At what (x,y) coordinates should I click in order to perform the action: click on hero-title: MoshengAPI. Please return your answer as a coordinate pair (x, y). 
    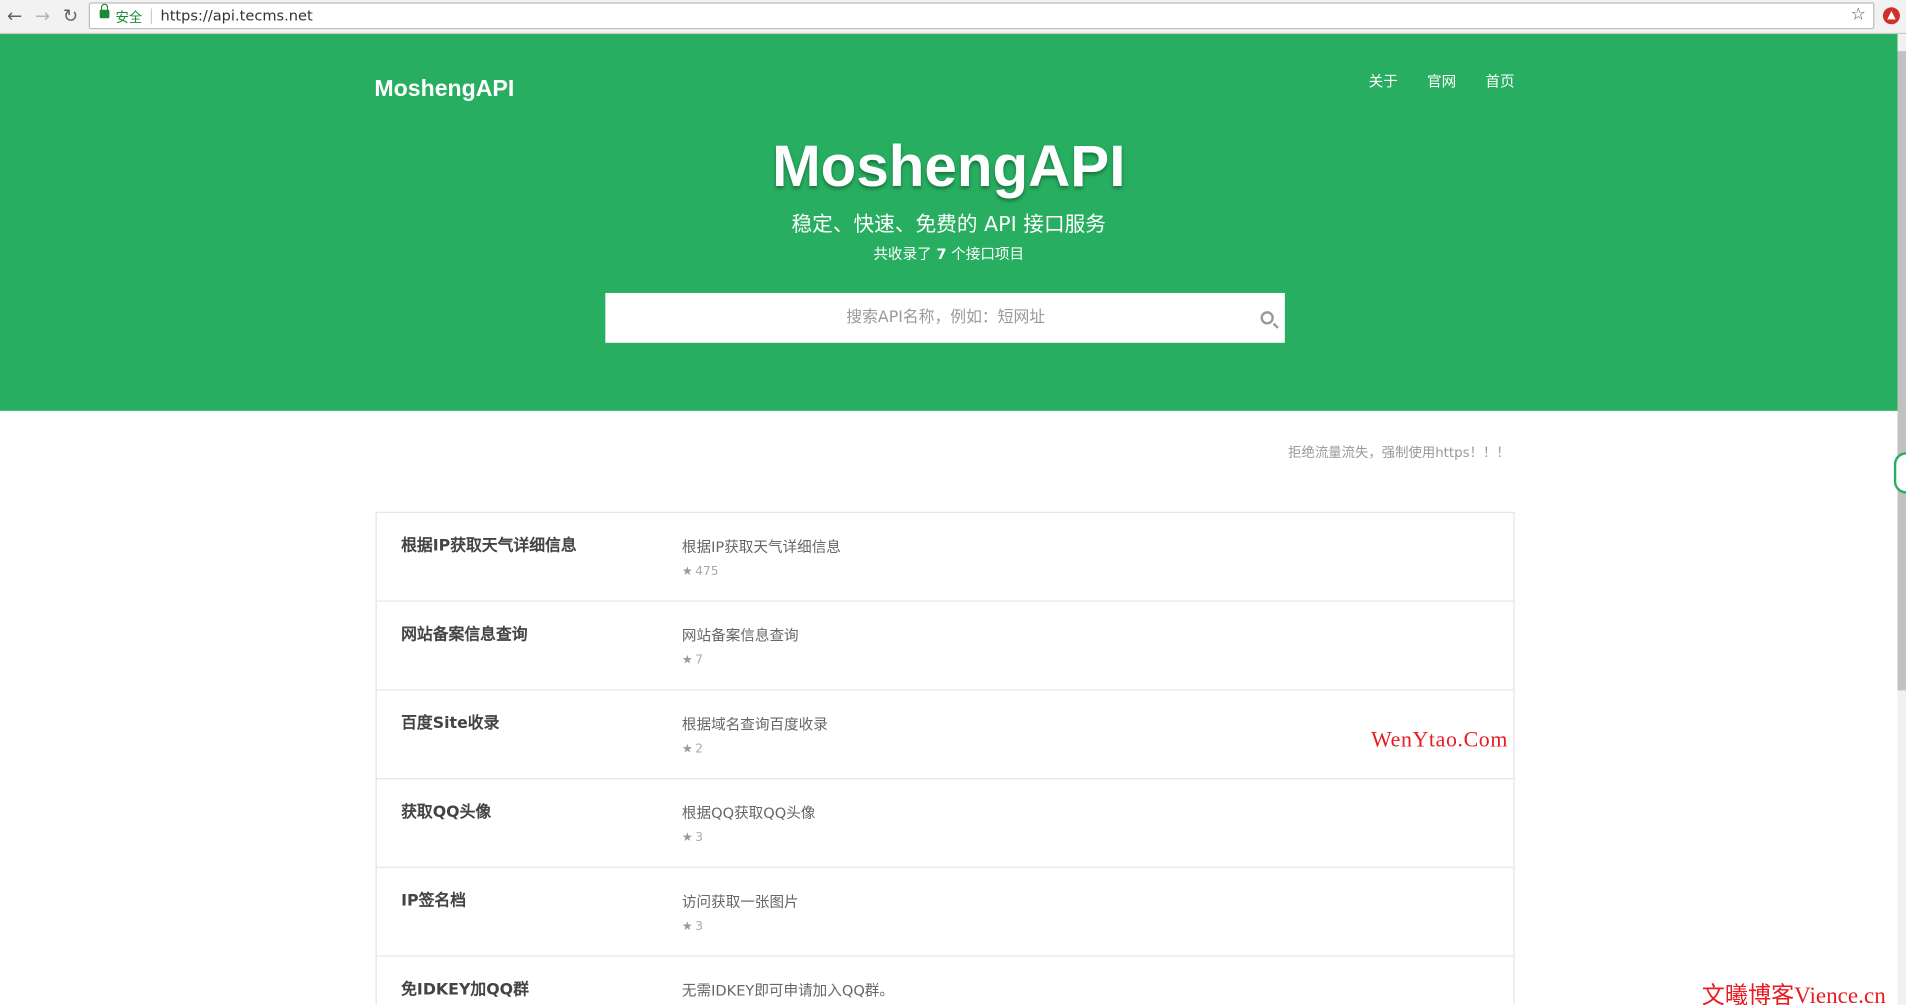
    Looking at the image, I should click on (949, 167).